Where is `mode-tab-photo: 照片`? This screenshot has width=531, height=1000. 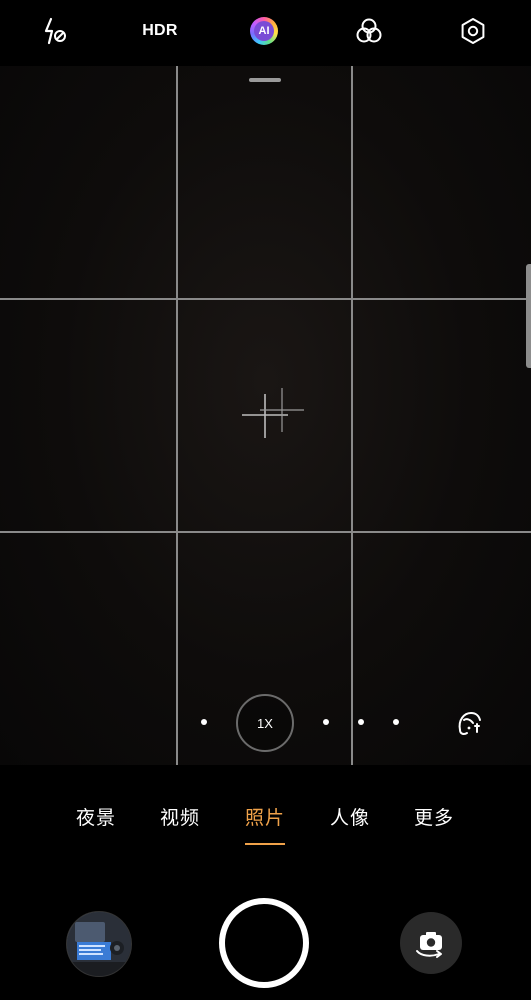 mode-tab-photo: 照片 is located at coordinates (265, 816).